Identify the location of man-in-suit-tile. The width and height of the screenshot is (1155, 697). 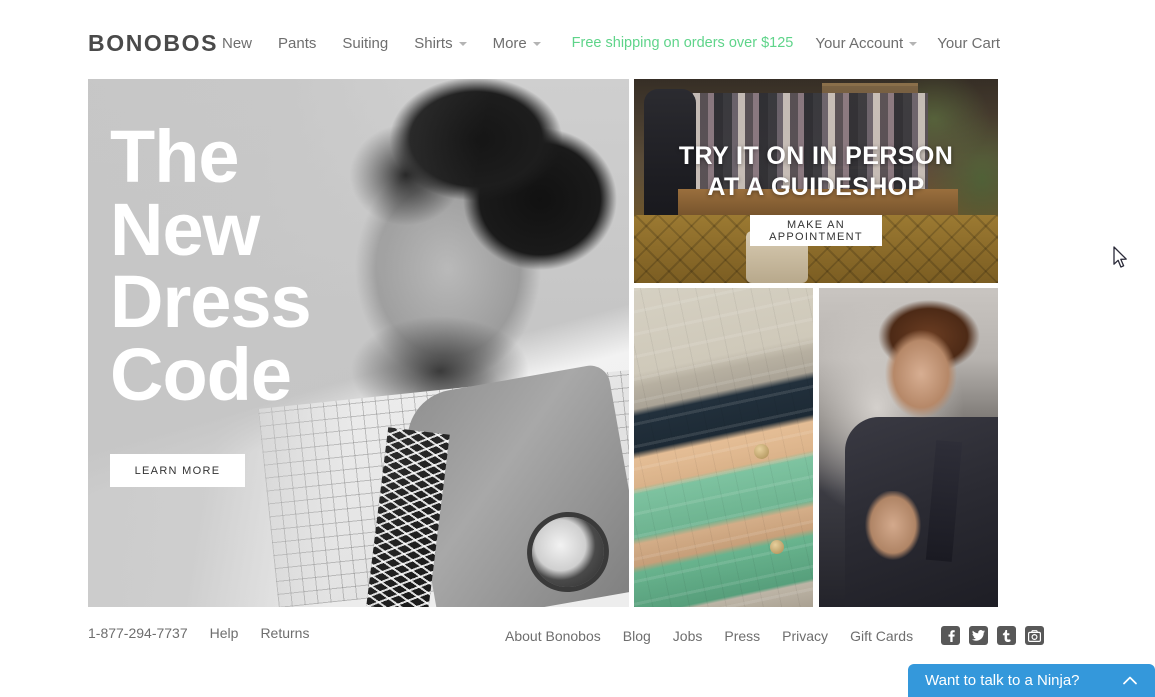
(908, 447).